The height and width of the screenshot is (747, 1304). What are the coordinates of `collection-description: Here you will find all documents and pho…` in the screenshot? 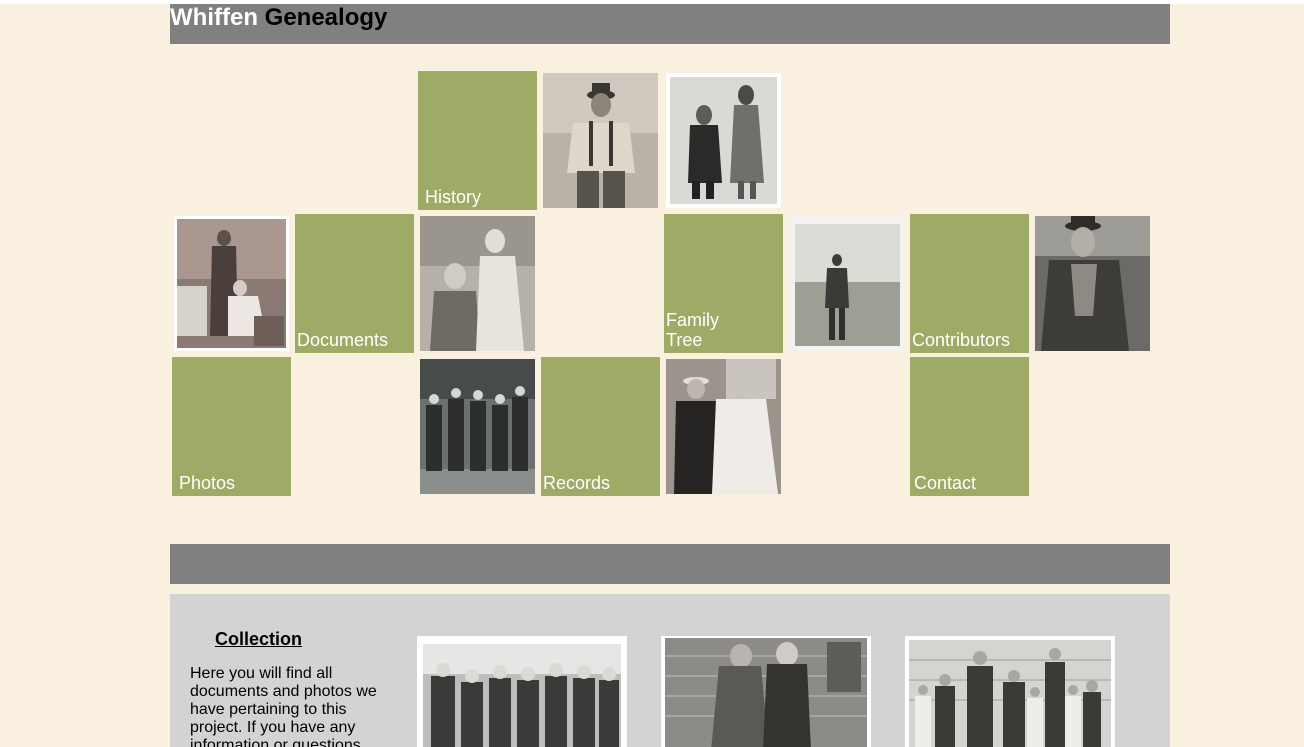 It's located at (283, 706).